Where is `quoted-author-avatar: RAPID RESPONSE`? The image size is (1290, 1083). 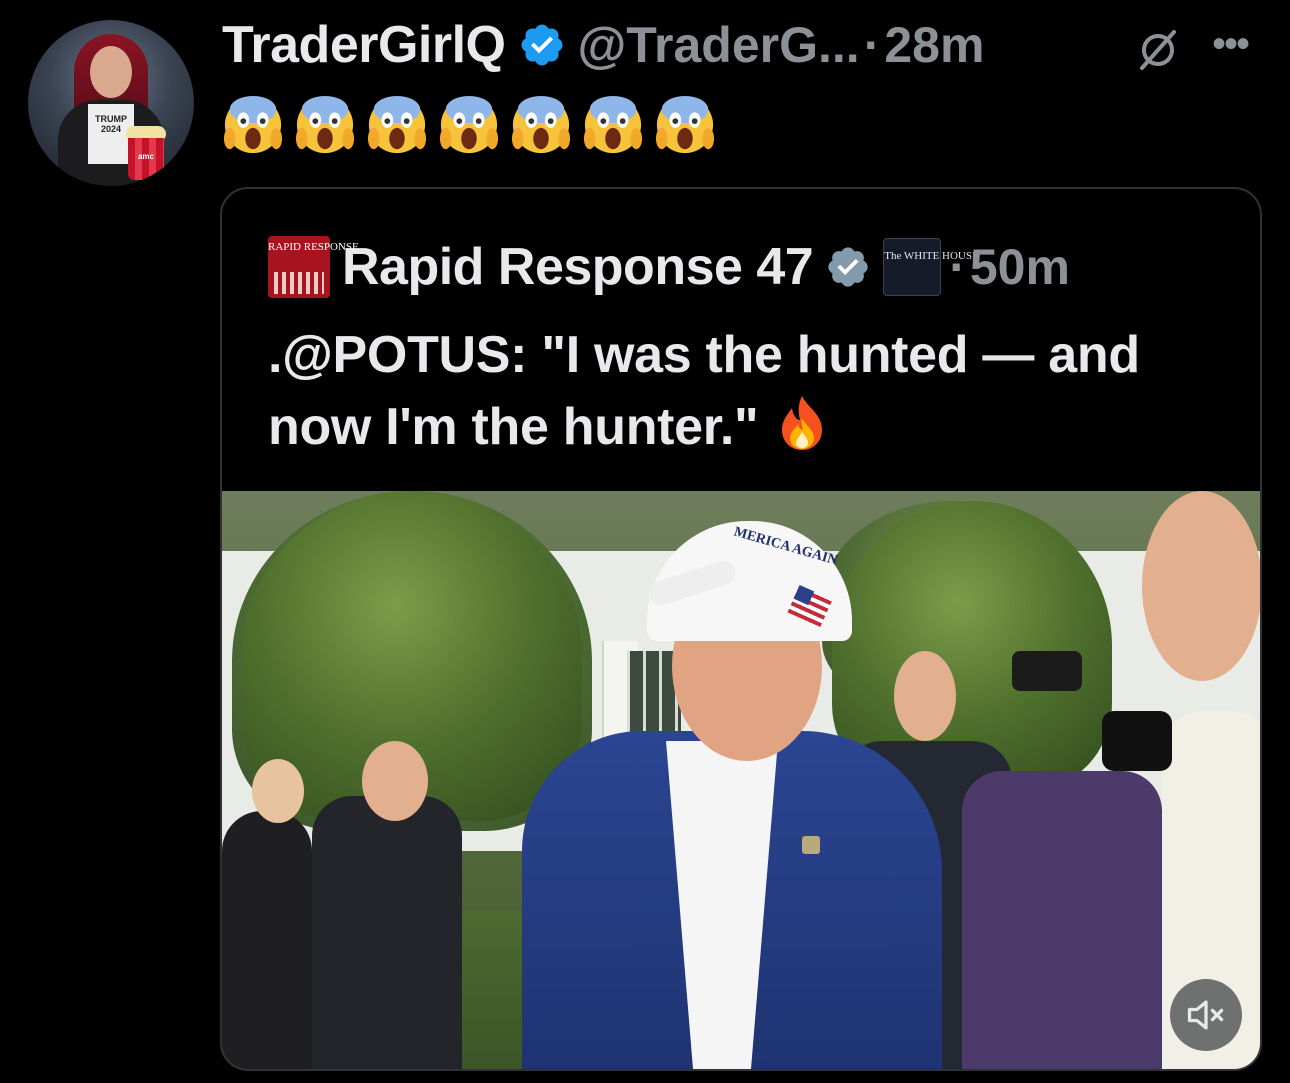 quoted-author-avatar: RAPID RESPONSE is located at coordinates (313, 267).